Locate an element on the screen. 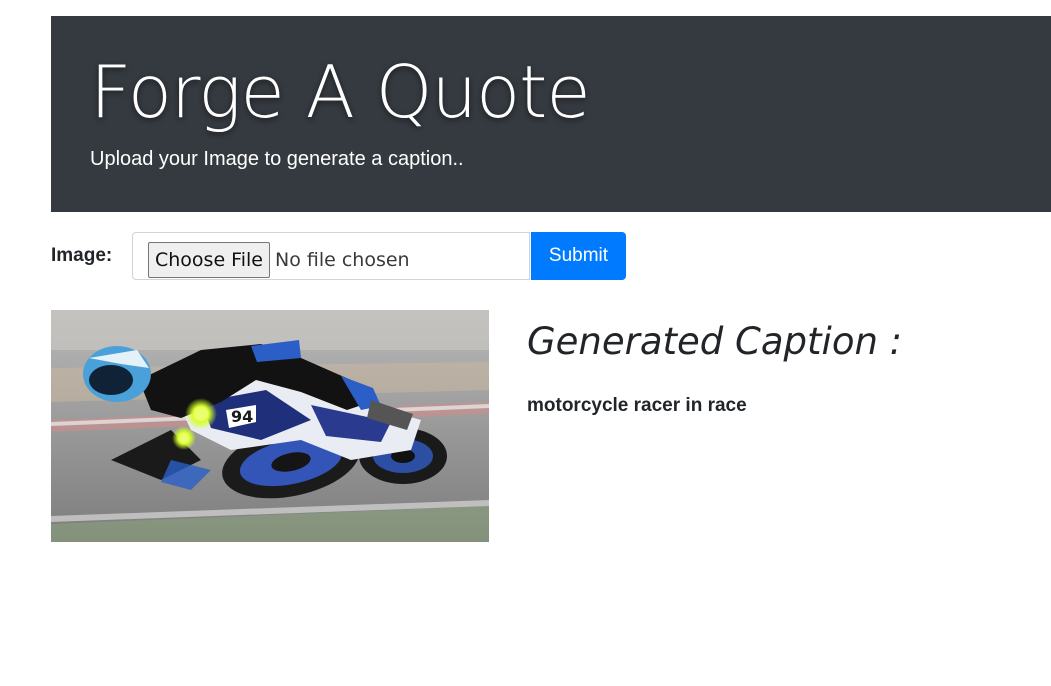 This screenshot has height=686, width=1051. uploaded-image: 94 is located at coordinates (270, 426).